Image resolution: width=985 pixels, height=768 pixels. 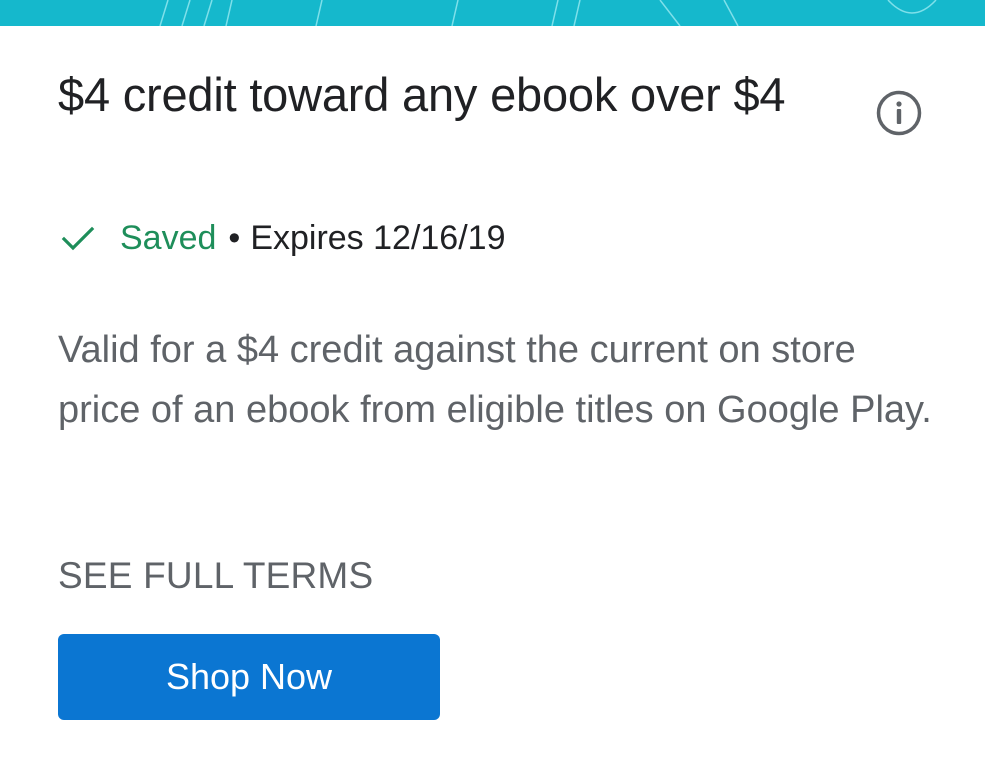 I want to click on info-icon, so click(x=899, y=113).